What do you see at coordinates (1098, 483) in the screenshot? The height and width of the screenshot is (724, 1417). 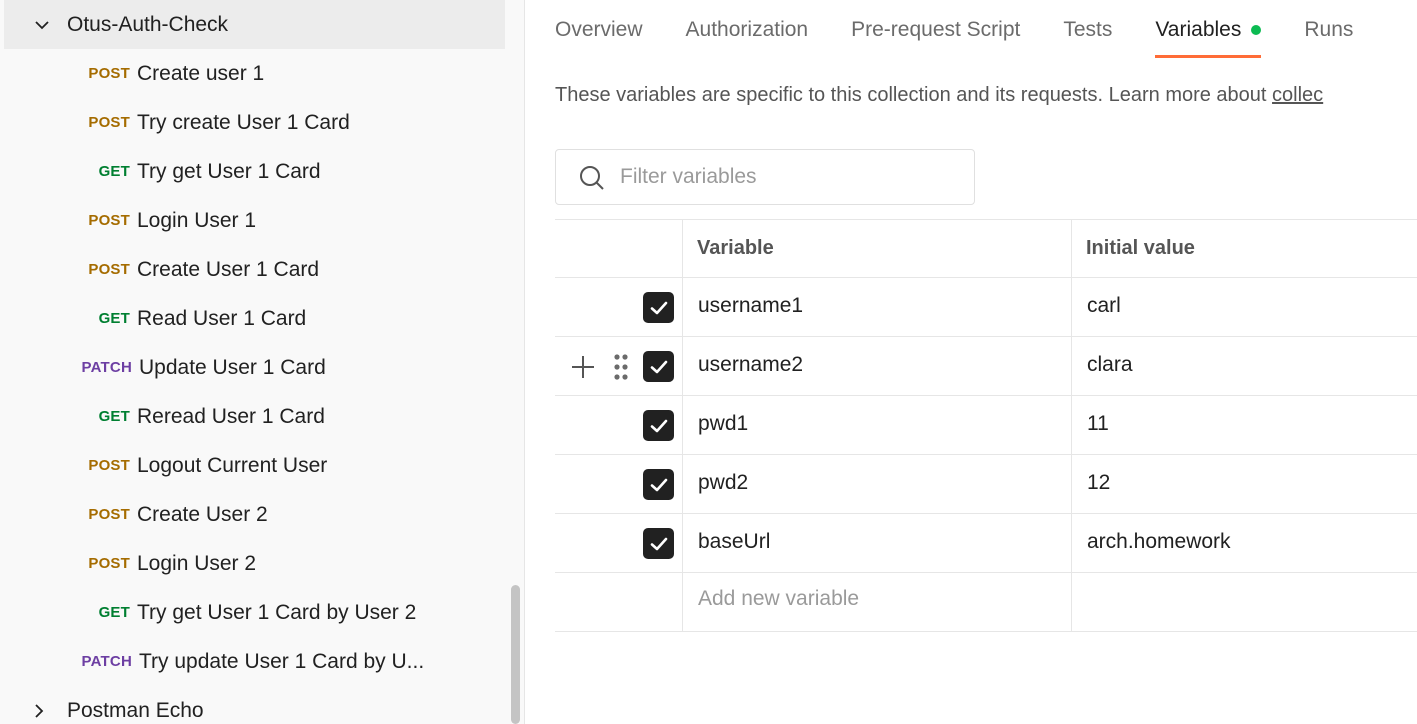 I see `initial-value-cell: 12` at bounding box center [1098, 483].